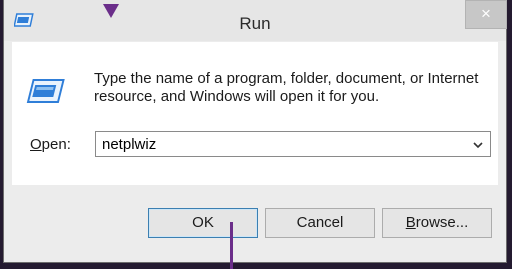 This screenshot has height=269, width=512. Describe the element at coordinates (410, 222) in the screenshot. I see `browse-accelerator: B` at that location.